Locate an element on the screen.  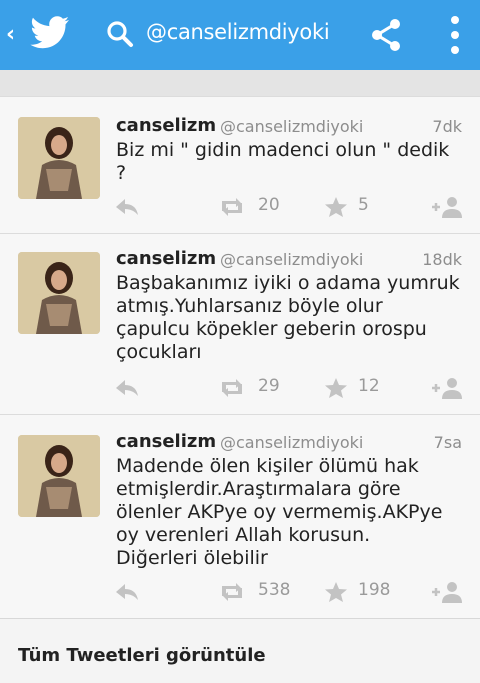
tweet-text-line: ölenler AKPye oy vermemiş.AKPye is located at coordinates (279, 512).